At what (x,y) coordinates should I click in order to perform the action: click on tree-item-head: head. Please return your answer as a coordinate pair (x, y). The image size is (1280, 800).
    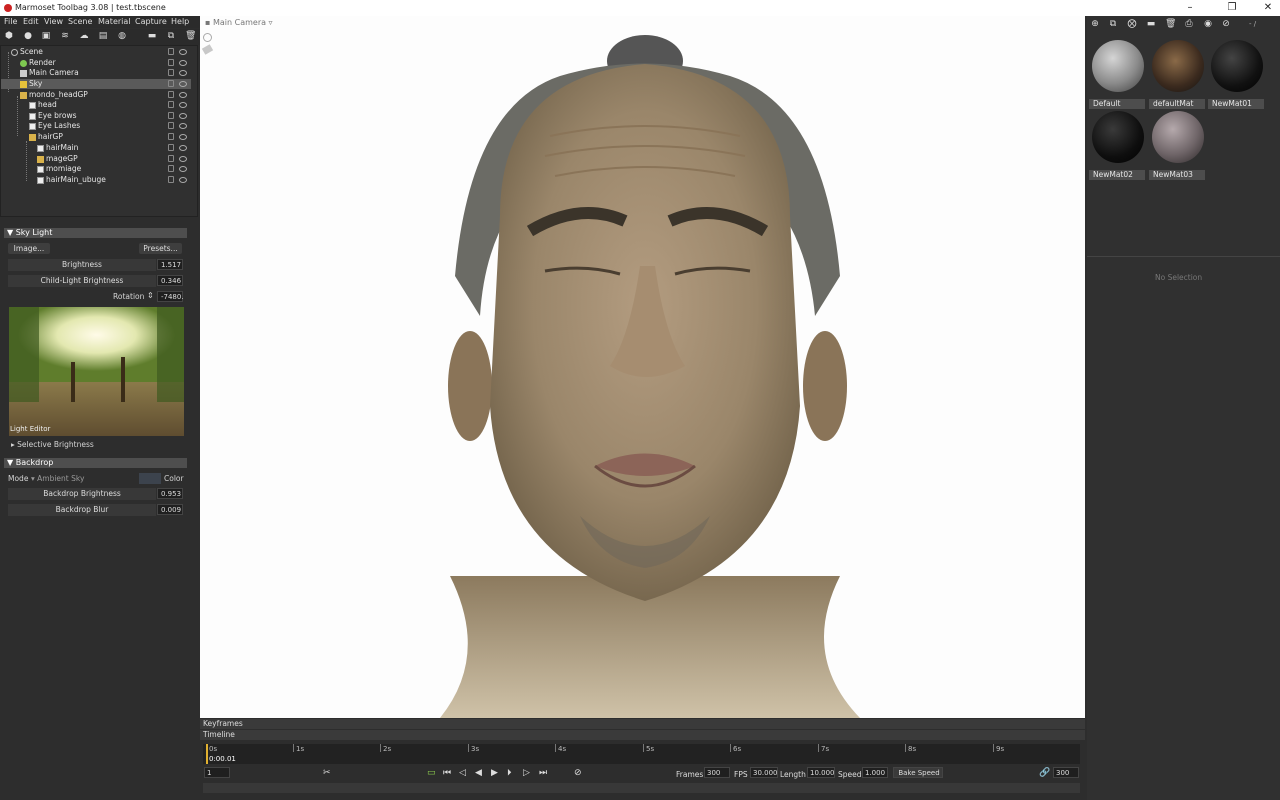
    Looking at the image, I should click on (96, 105).